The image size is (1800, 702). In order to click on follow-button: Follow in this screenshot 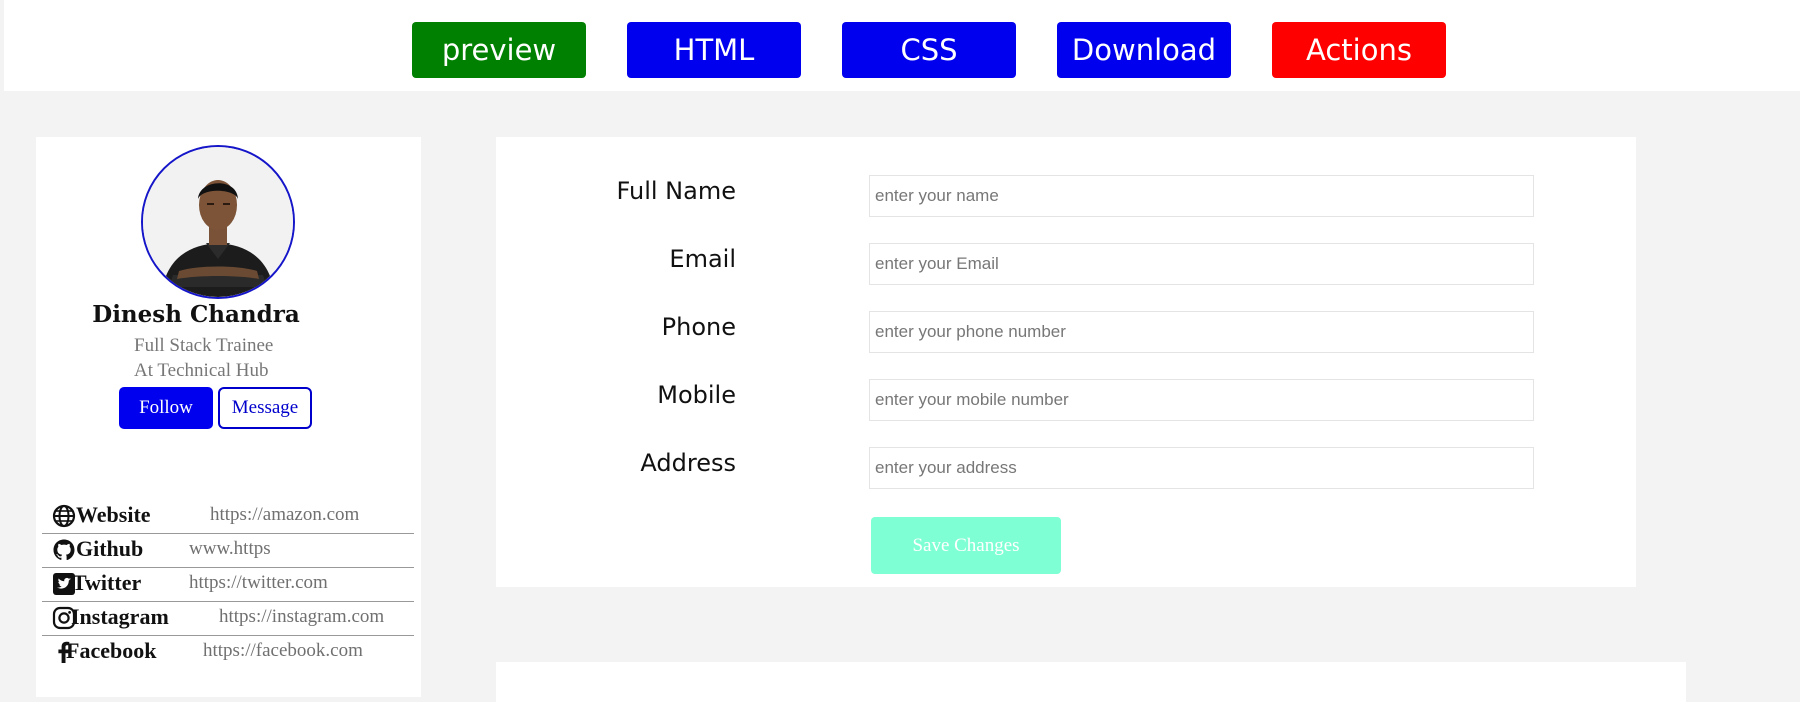, I will do `click(166, 408)`.